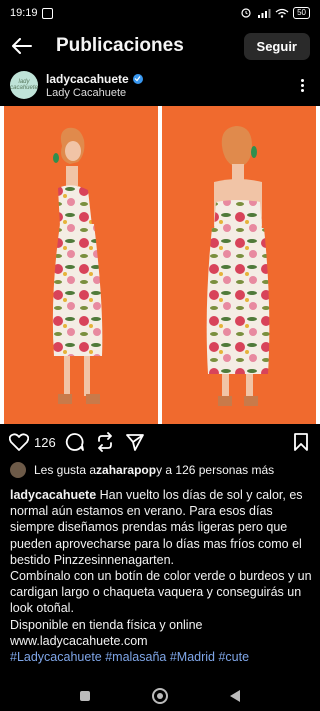  I want to click on status-left: 19:19, so click(31, 13).